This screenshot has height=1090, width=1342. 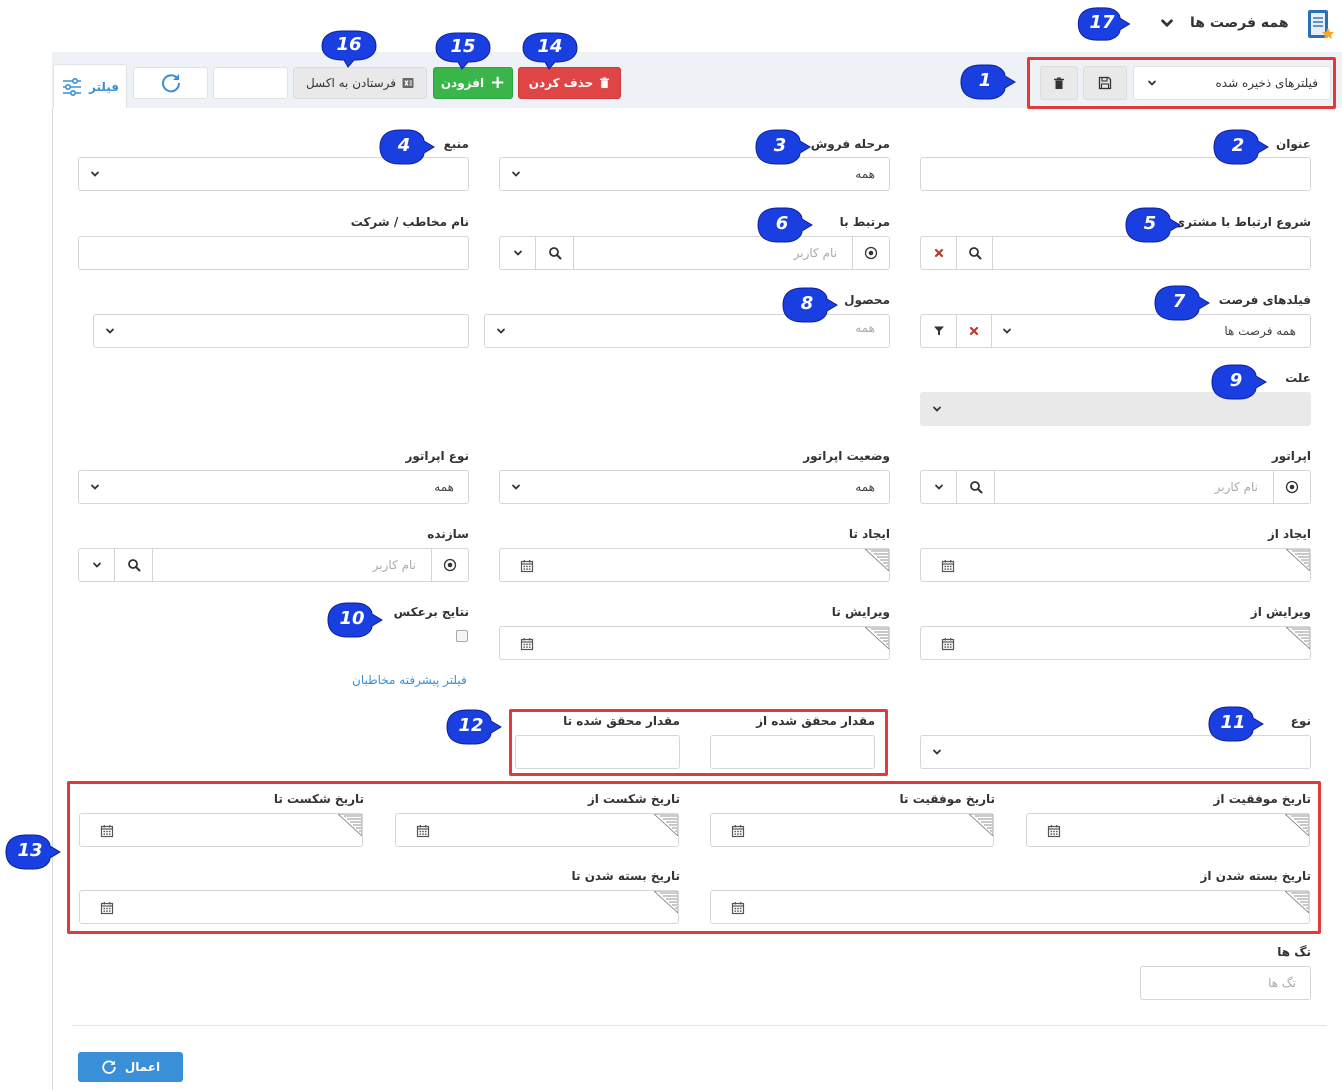 I want to click on callout-5: 5, so click(x=1150, y=224).